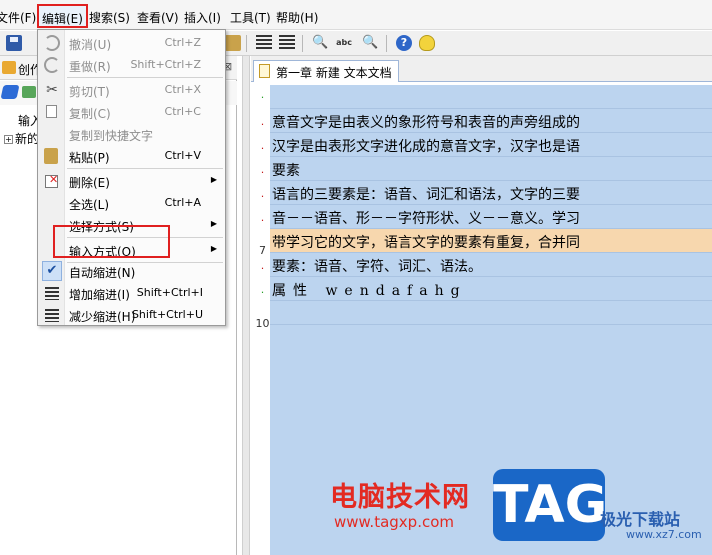  Describe the element at coordinates (491, 265) in the screenshot. I see `text-line: 要素：语音、字符、词汇、语法。` at that location.